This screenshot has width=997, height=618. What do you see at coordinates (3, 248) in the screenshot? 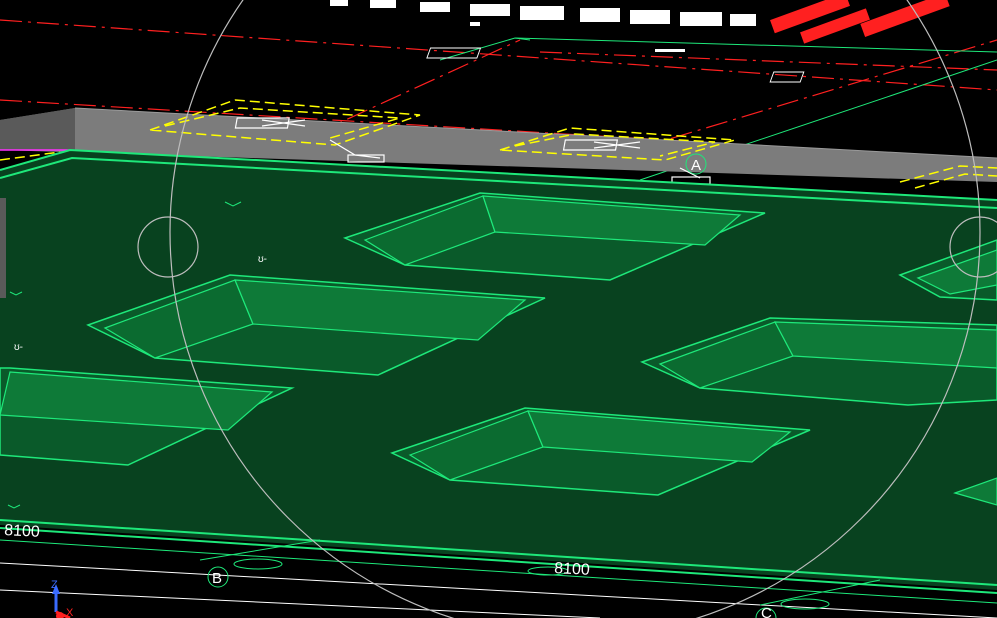
I see `left-edge-panel` at bounding box center [3, 248].